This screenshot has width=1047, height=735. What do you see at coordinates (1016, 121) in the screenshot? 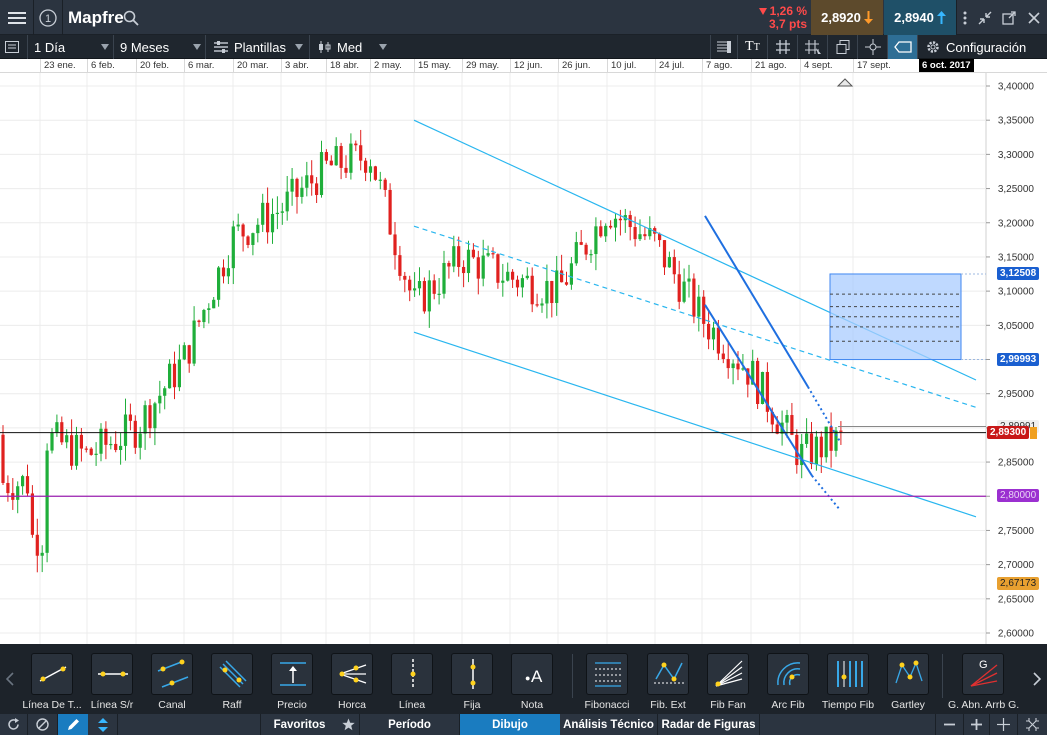
I see `price-tick-label: 3,35000` at bounding box center [1016, 121].